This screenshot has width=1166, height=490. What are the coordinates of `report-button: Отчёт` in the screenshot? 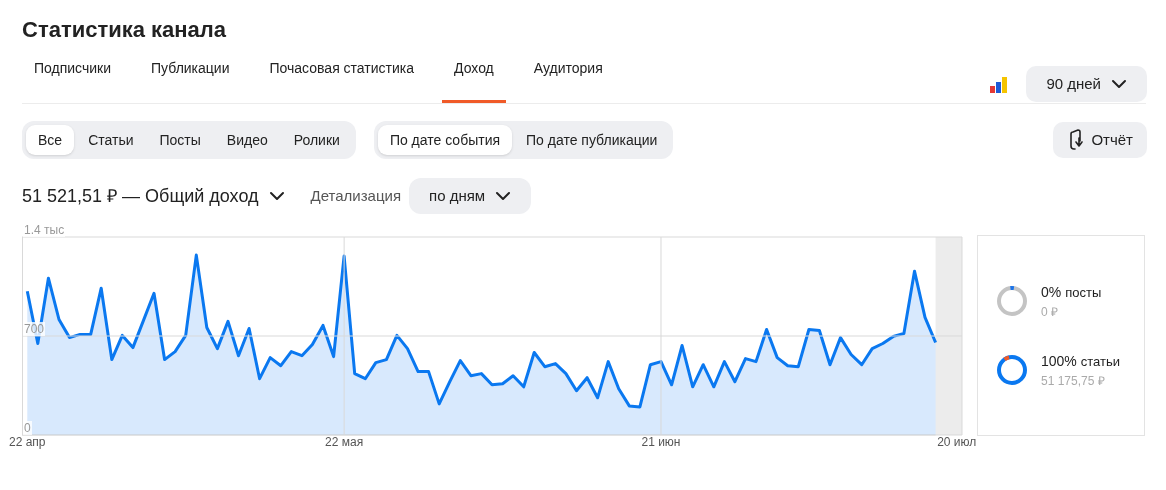 It's located at (1100, 140).